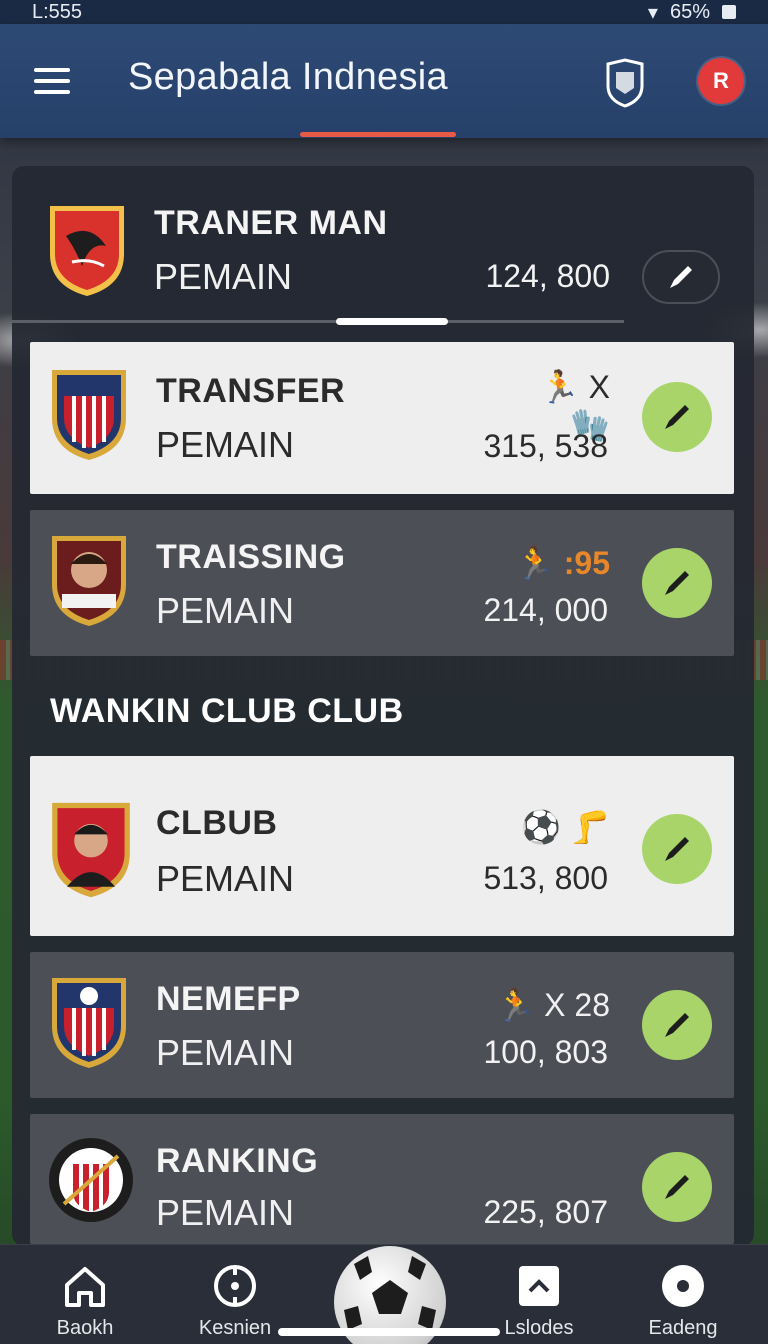 The height and width of the screenshot is (1344, 768). What do you see at coordinates (545, 610) in the screenshot?
I see `card-value: 214, 000` at bounding box center [545, 610].